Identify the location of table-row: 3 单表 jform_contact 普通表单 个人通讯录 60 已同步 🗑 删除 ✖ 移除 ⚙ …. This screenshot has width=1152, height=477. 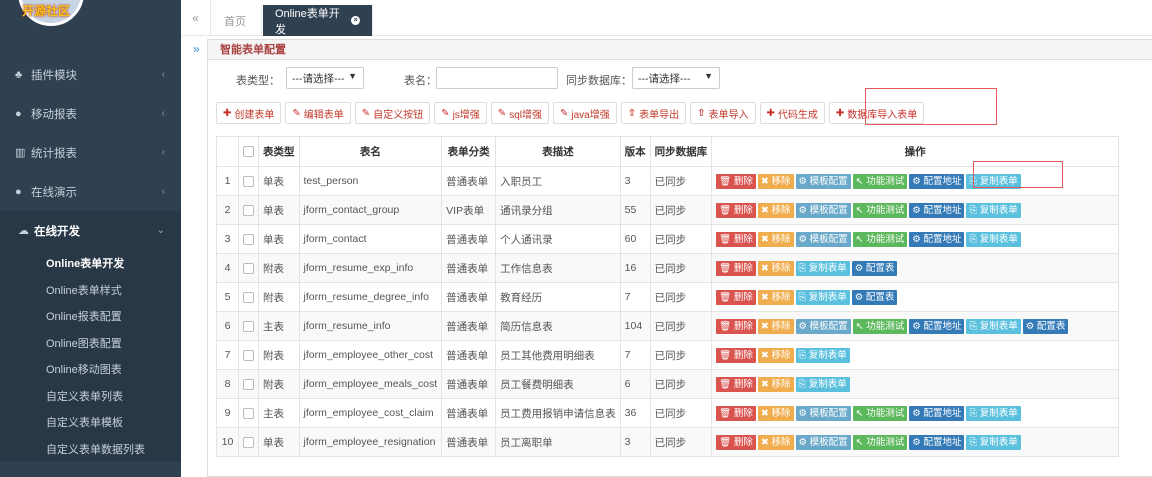
(667, 239).